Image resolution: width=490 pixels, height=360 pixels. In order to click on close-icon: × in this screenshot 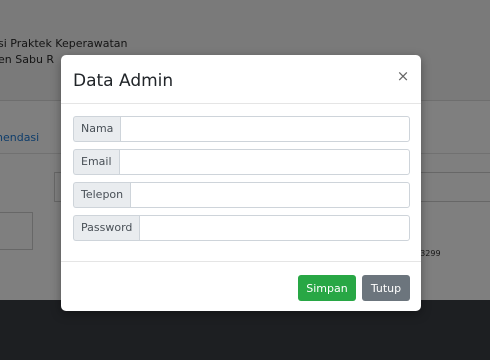, I will do `click(403, 76)`.